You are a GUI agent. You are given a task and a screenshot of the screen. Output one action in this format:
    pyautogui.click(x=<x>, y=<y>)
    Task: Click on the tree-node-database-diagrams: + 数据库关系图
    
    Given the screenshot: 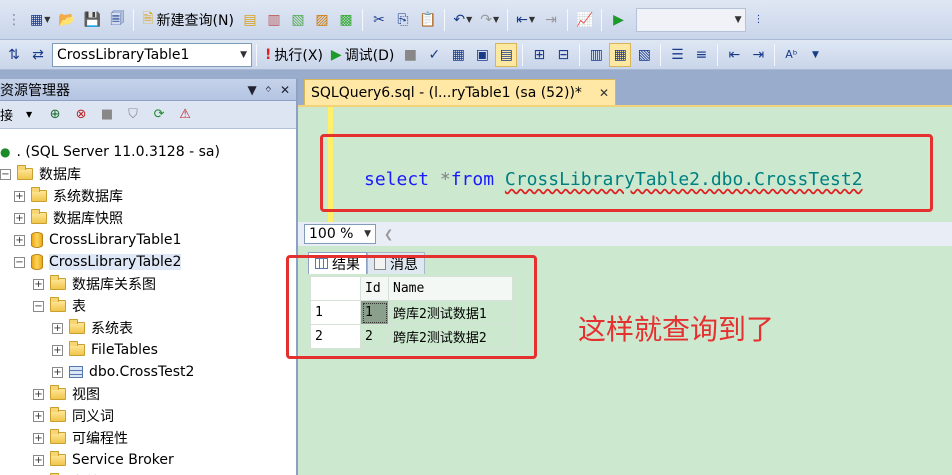 What is the action you would take?
    pyautogui.click(x=148, y=284)
    